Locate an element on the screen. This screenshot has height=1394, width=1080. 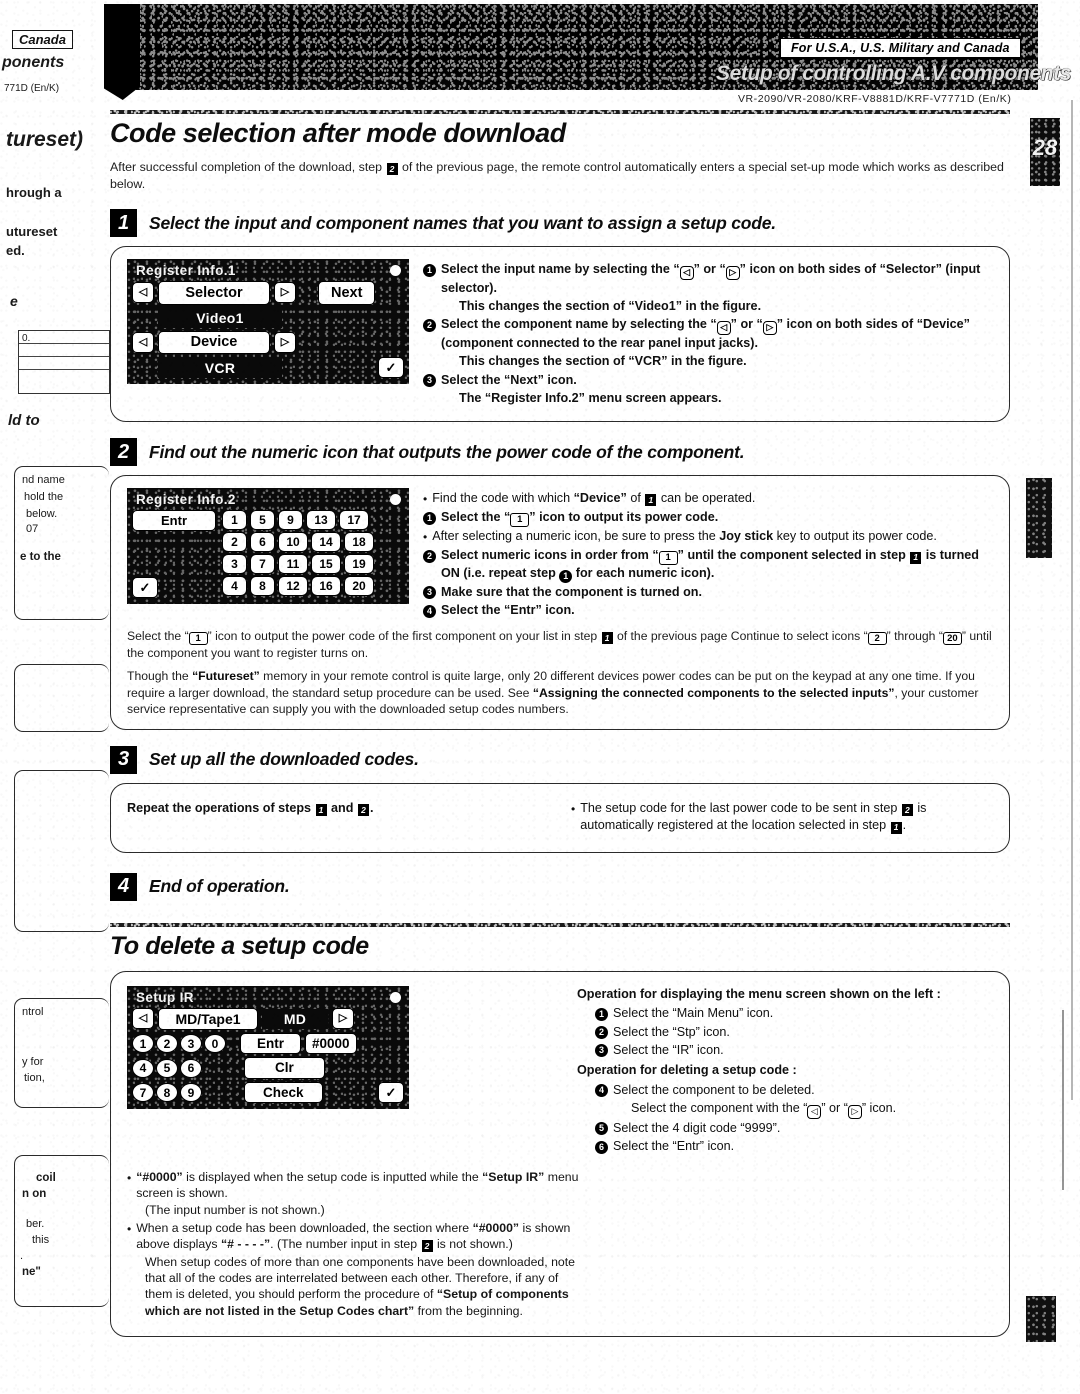
setup-ir-key-5: 5 is located at coordinates (167, 1068).